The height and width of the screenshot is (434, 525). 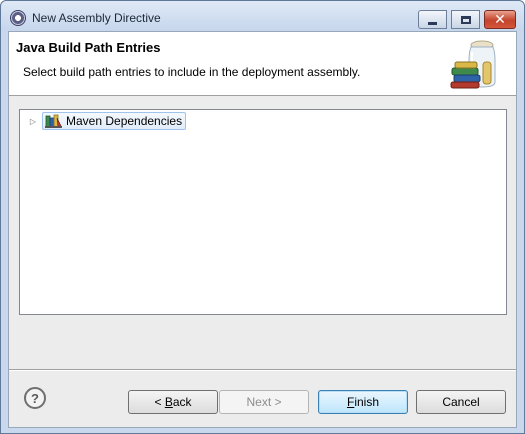 I want to click on help-icon: ?, so click(x=35, y=398).